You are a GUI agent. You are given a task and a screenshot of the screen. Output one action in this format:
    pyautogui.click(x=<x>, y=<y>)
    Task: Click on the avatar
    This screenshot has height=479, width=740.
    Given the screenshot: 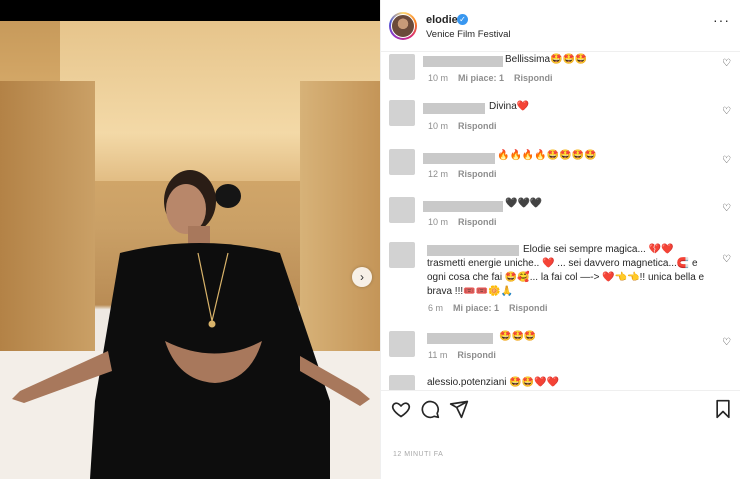 What is the action you would take?
    pyautogui.click(x=403, y=26)
    